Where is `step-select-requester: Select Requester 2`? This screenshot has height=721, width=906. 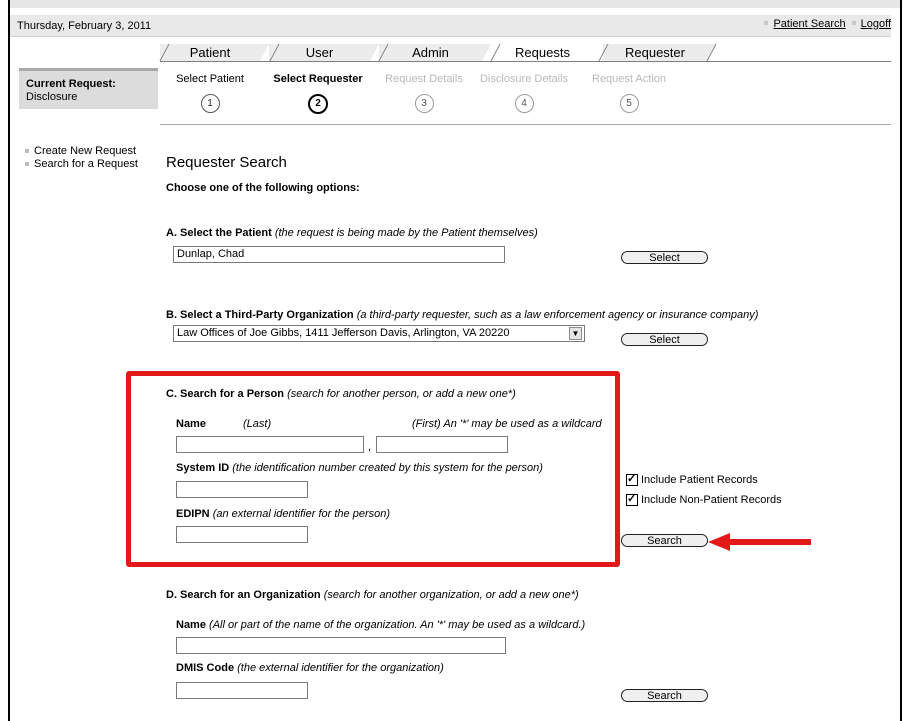
step-select-requester: Select Requester 2 is located at coordinates (318, 93).